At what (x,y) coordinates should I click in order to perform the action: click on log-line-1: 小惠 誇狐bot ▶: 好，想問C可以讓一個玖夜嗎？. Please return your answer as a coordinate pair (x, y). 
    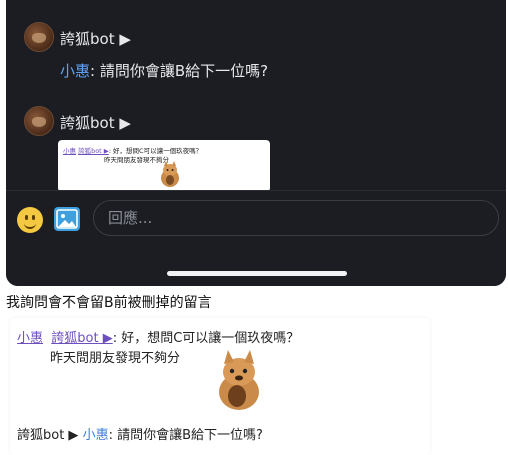
    Looking at the image, I should click on (158, 338).